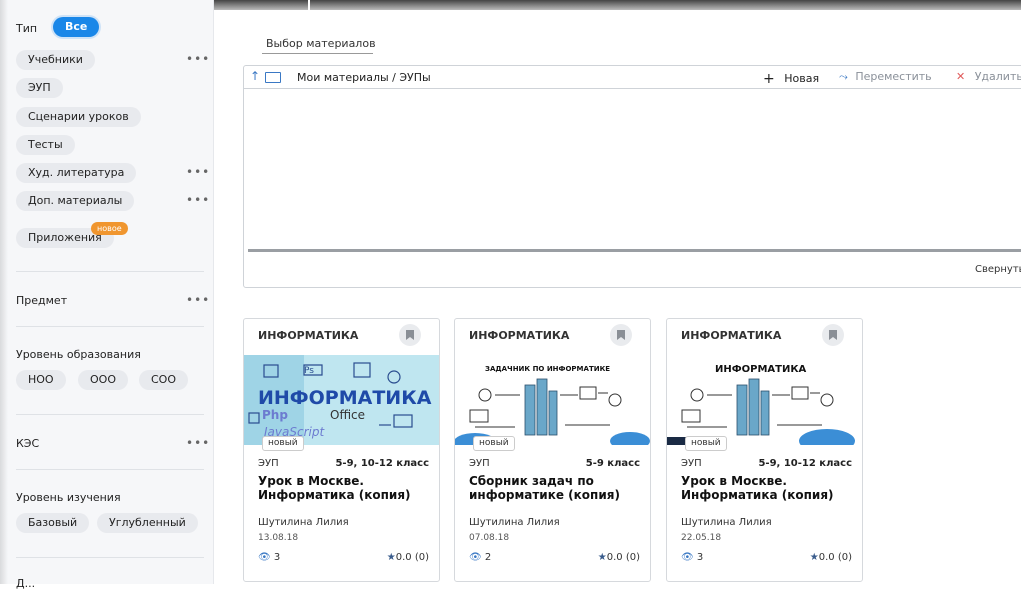 Image resolution: width=1021 pixels, height=590 pixels. I want to click on image-word: Ps, so click(309, 371).